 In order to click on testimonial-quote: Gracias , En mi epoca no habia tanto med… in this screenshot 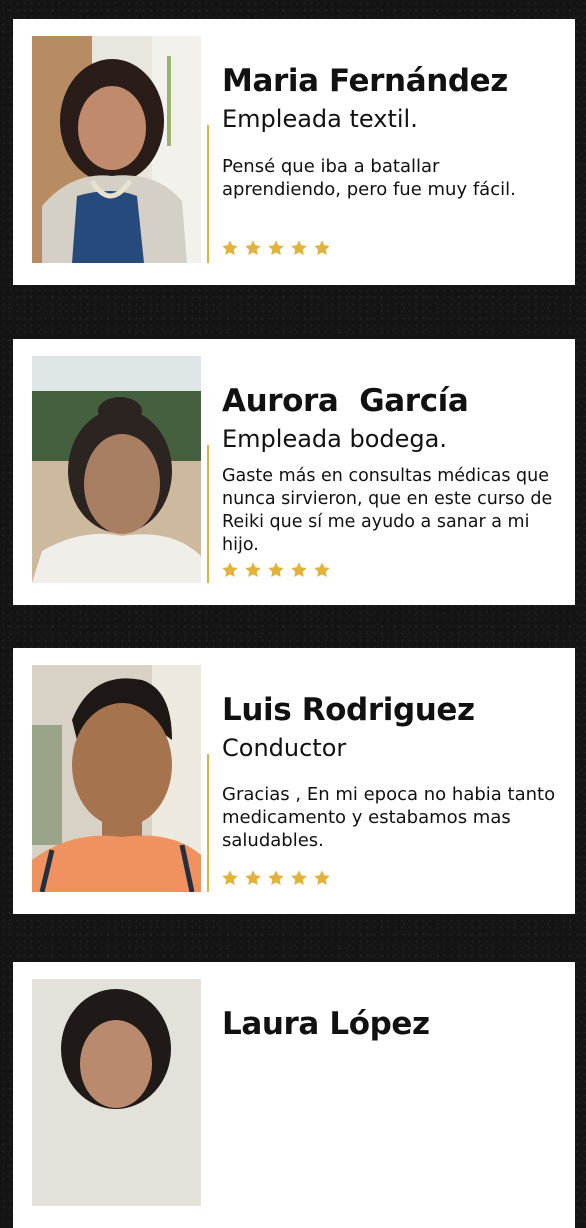, I will do `click(389, 817)`.